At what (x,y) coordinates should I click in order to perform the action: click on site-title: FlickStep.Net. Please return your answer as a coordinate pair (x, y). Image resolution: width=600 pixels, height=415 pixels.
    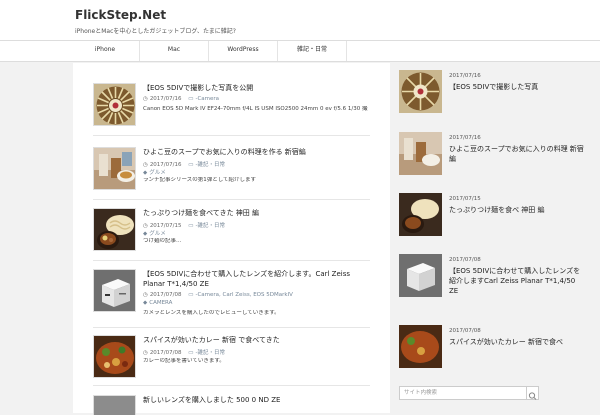
    Looking at the image, I should click on (120, 15).